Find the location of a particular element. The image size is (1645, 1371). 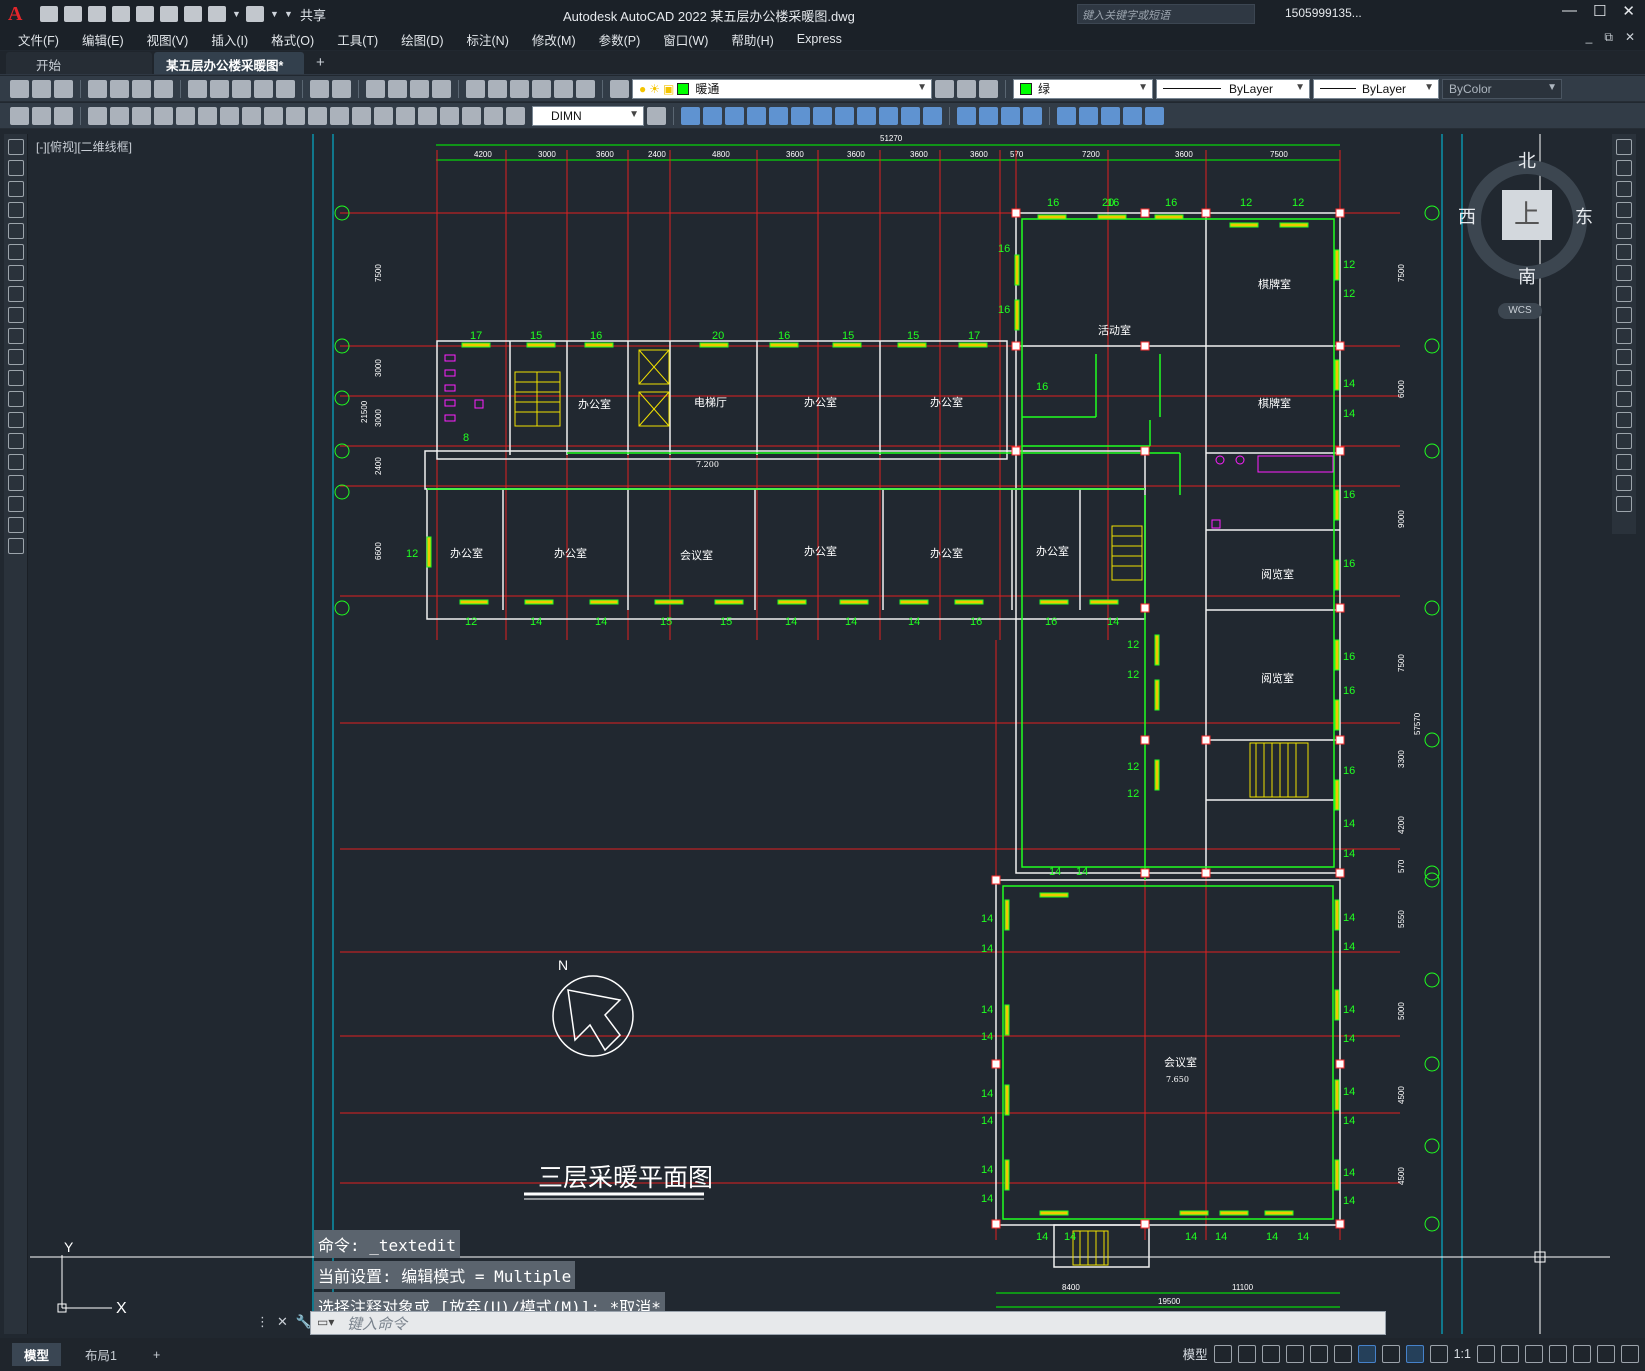

doc-minimize-button: _ is located at coordinates (1589, 37).